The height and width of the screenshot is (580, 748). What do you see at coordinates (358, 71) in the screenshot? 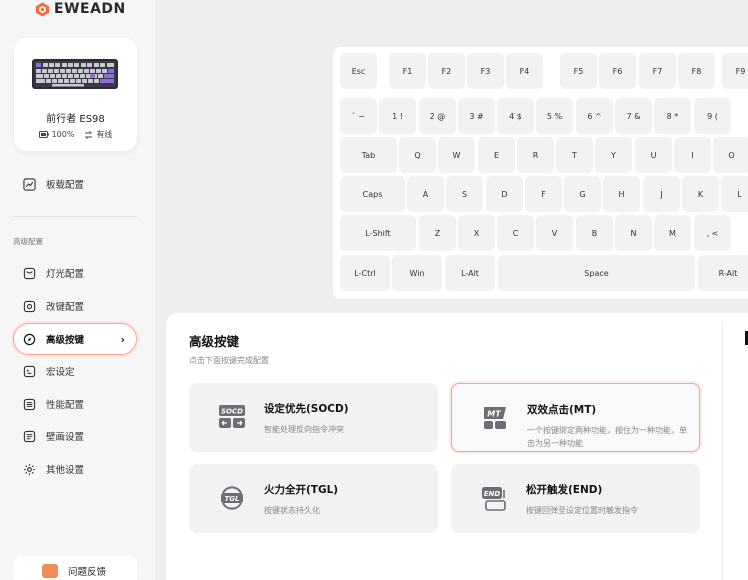
I see `key-0-0: Esc` at bounding box center [358, 71].